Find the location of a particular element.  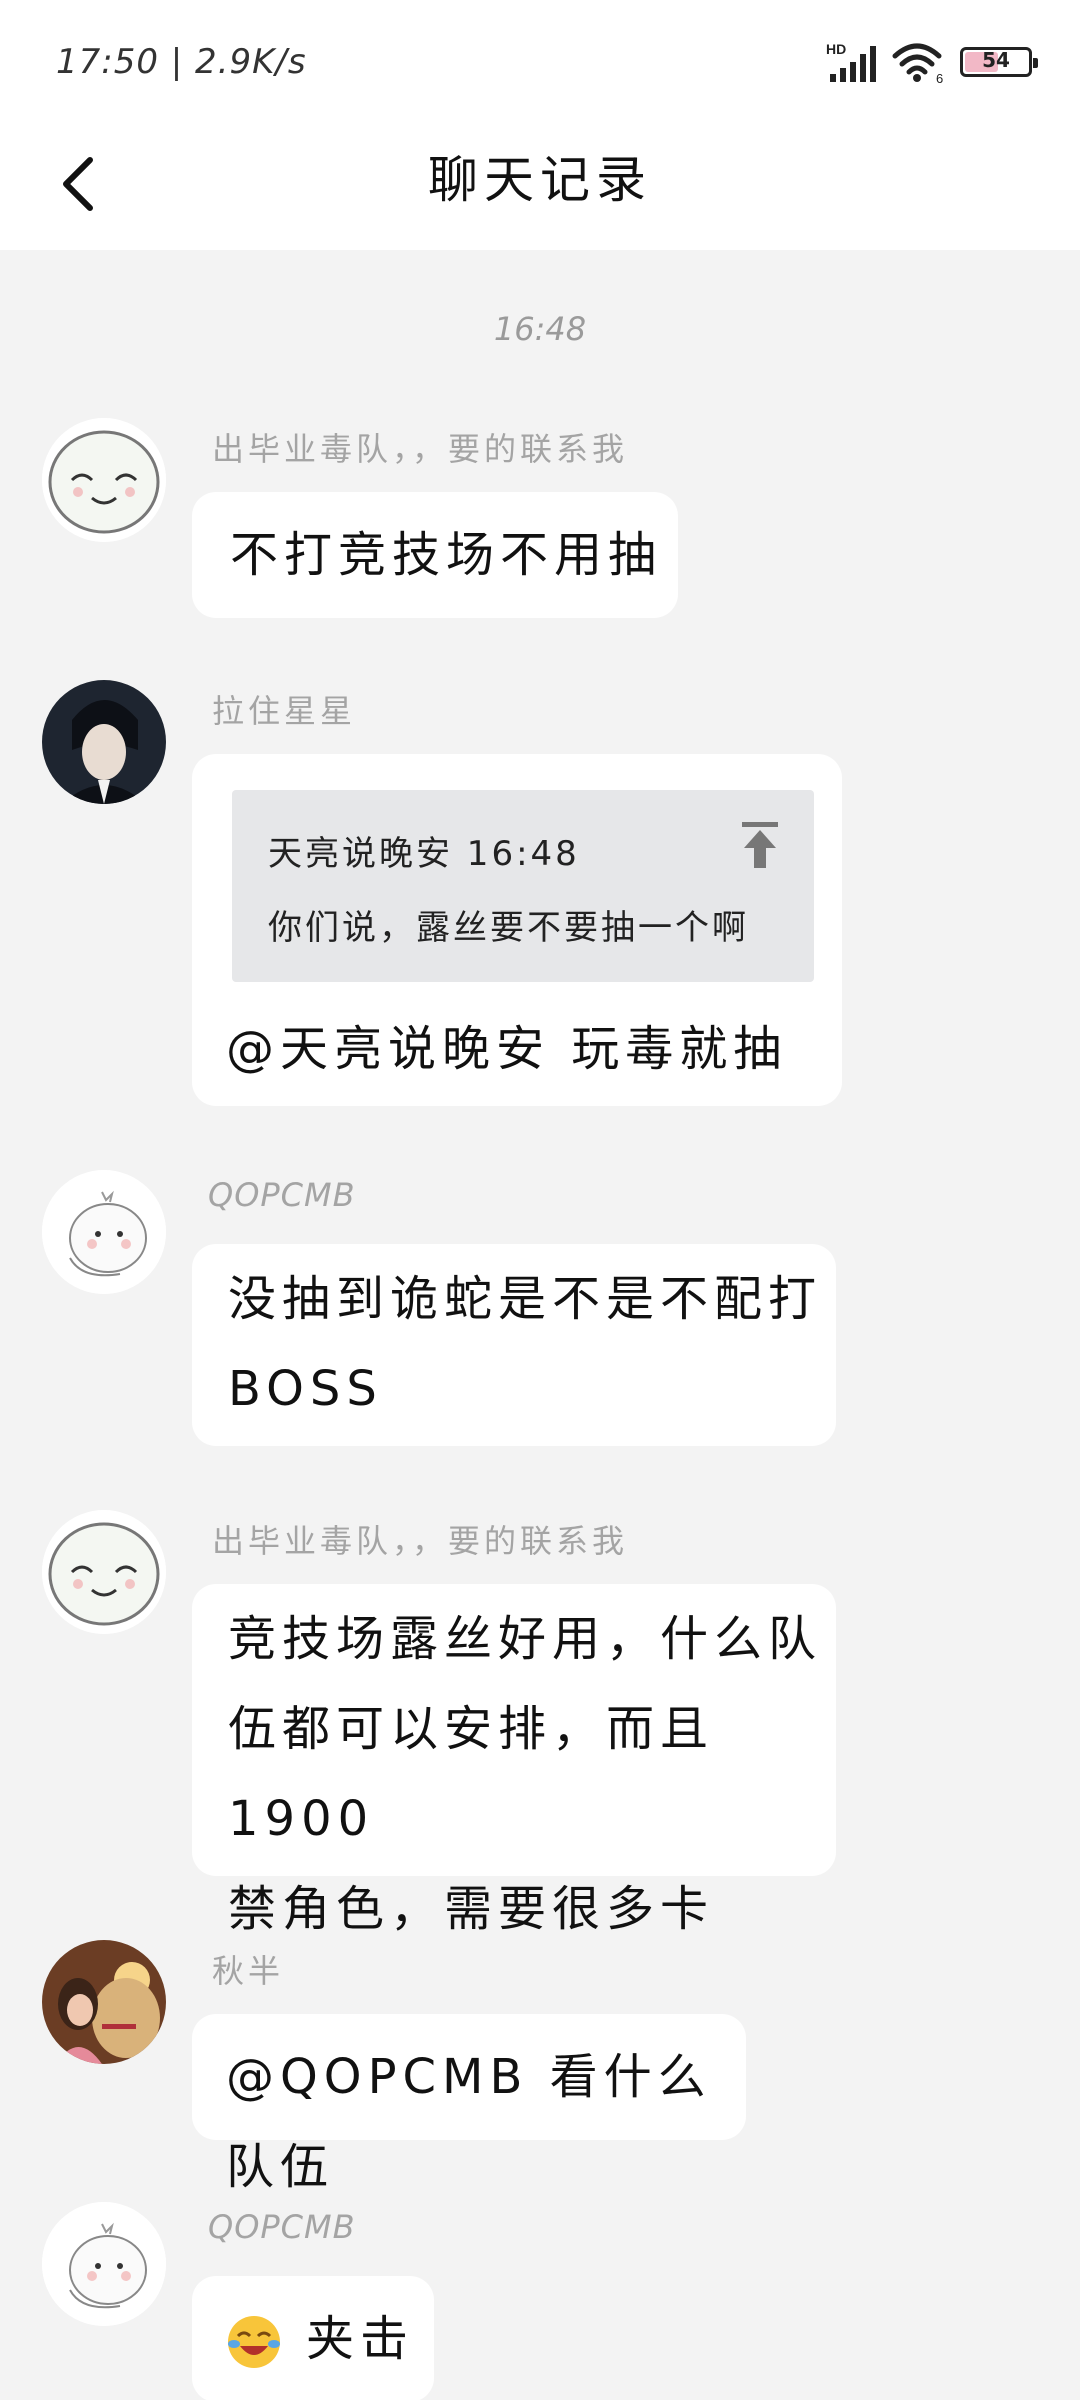

status-icons: HD 6 54 is located at coordinates (932, 62).